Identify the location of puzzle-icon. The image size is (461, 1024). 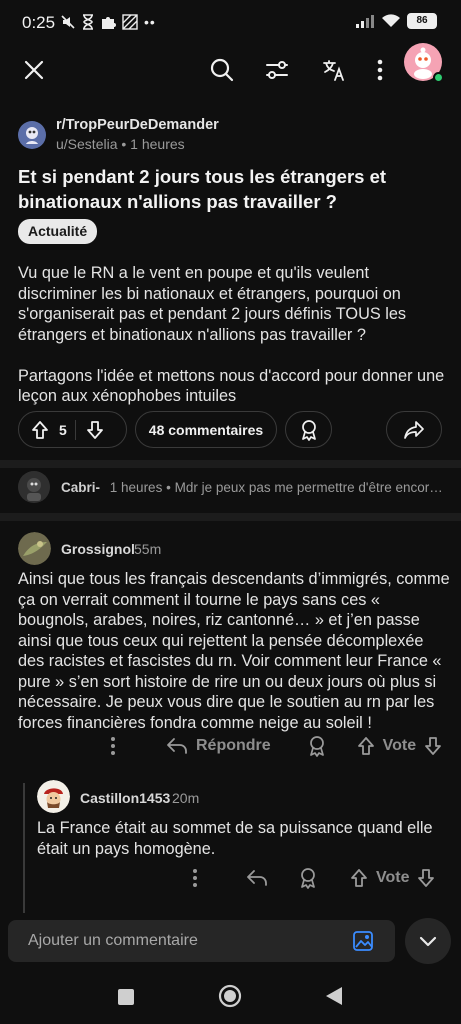
(108, 22).